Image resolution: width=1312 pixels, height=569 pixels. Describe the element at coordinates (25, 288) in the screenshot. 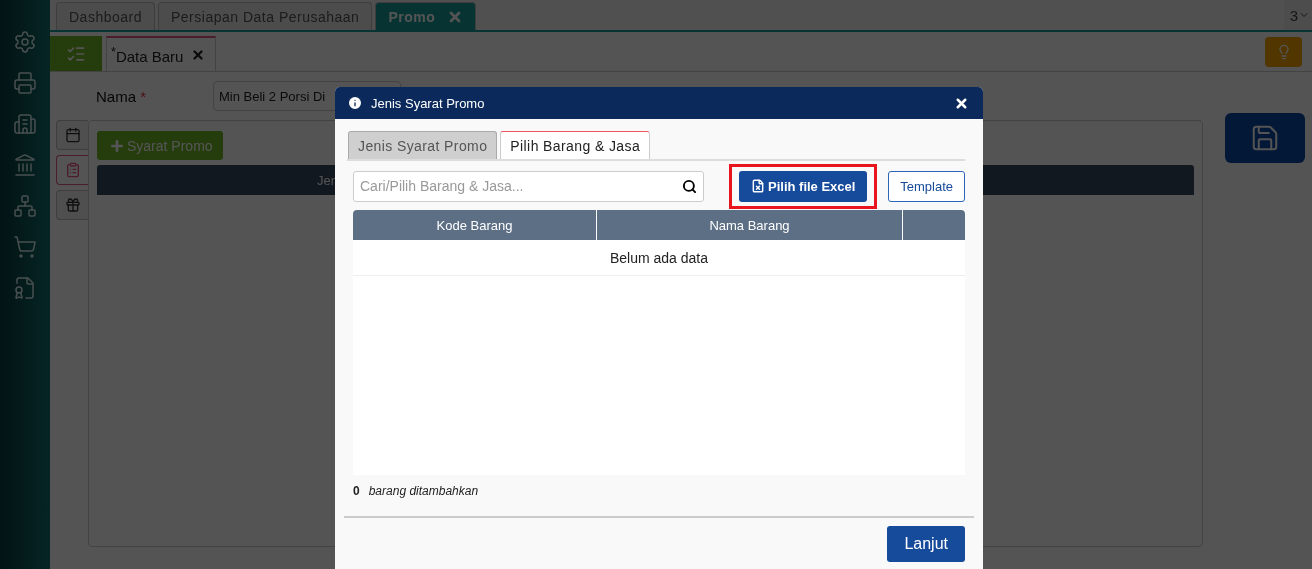

I see `document-icon` at that location.